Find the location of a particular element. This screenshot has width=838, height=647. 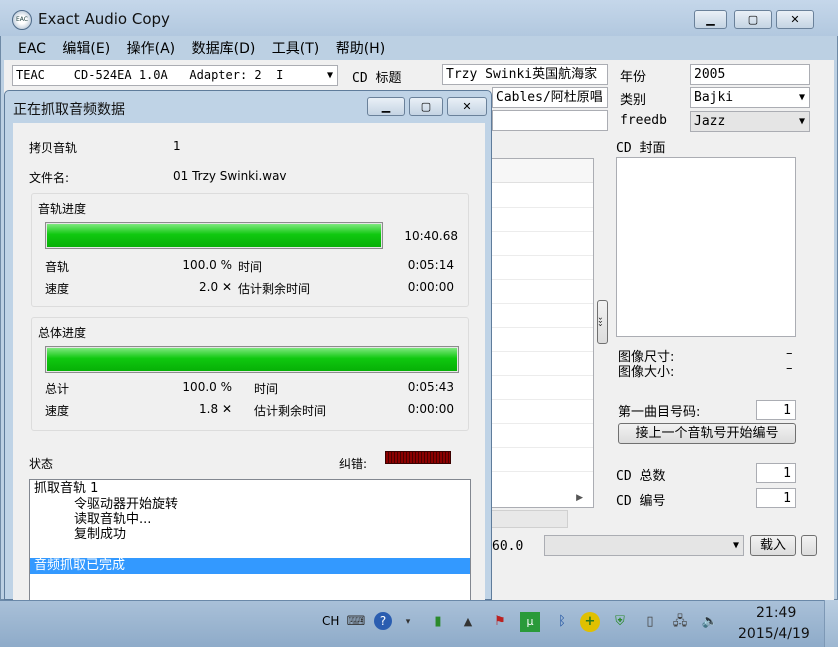

maximize-button: ▢ is located at coordinates (753, 19).